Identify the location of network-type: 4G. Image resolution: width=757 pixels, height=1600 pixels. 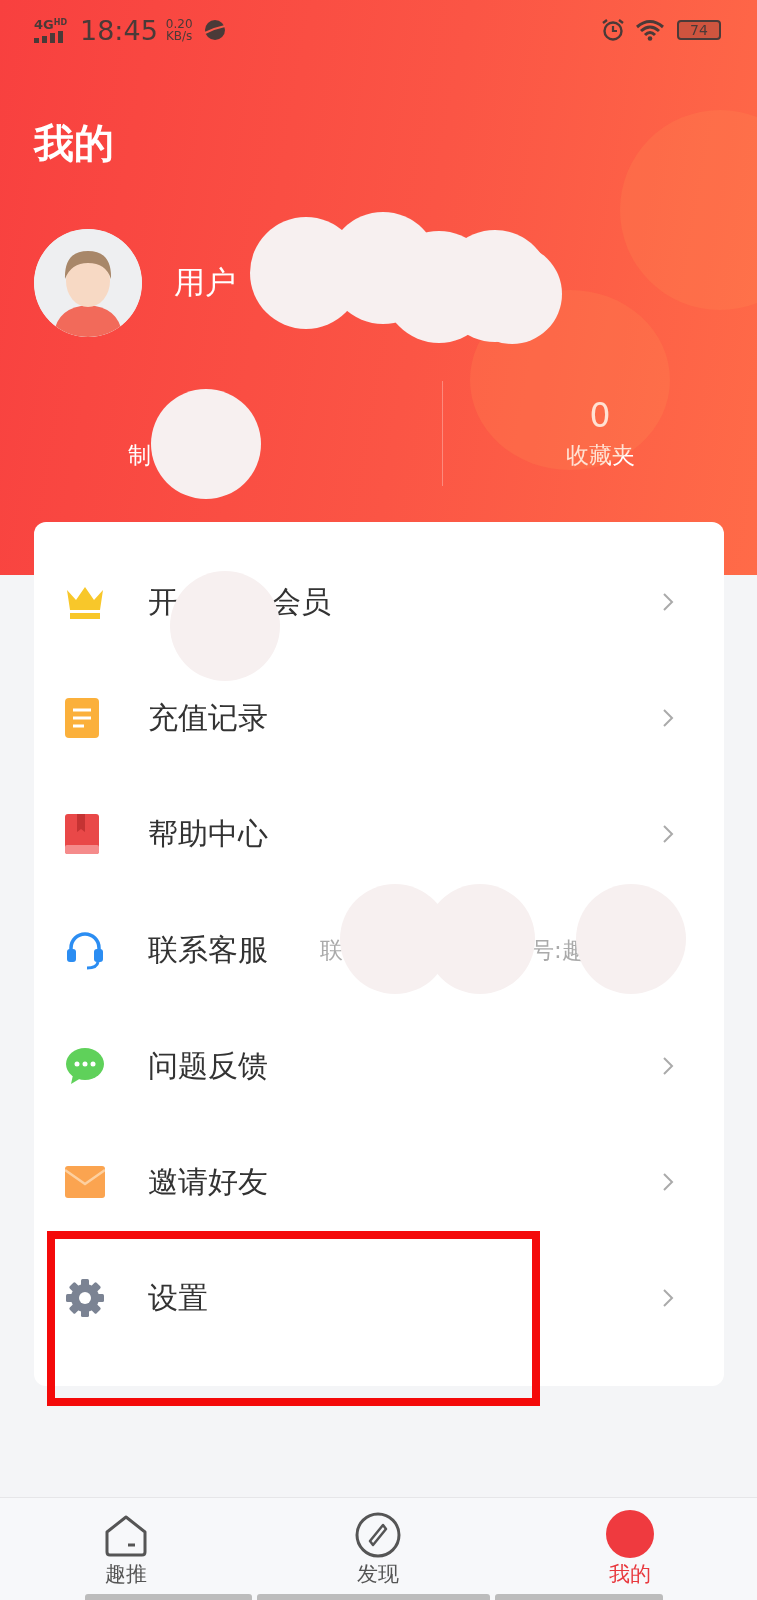
(44, 24).